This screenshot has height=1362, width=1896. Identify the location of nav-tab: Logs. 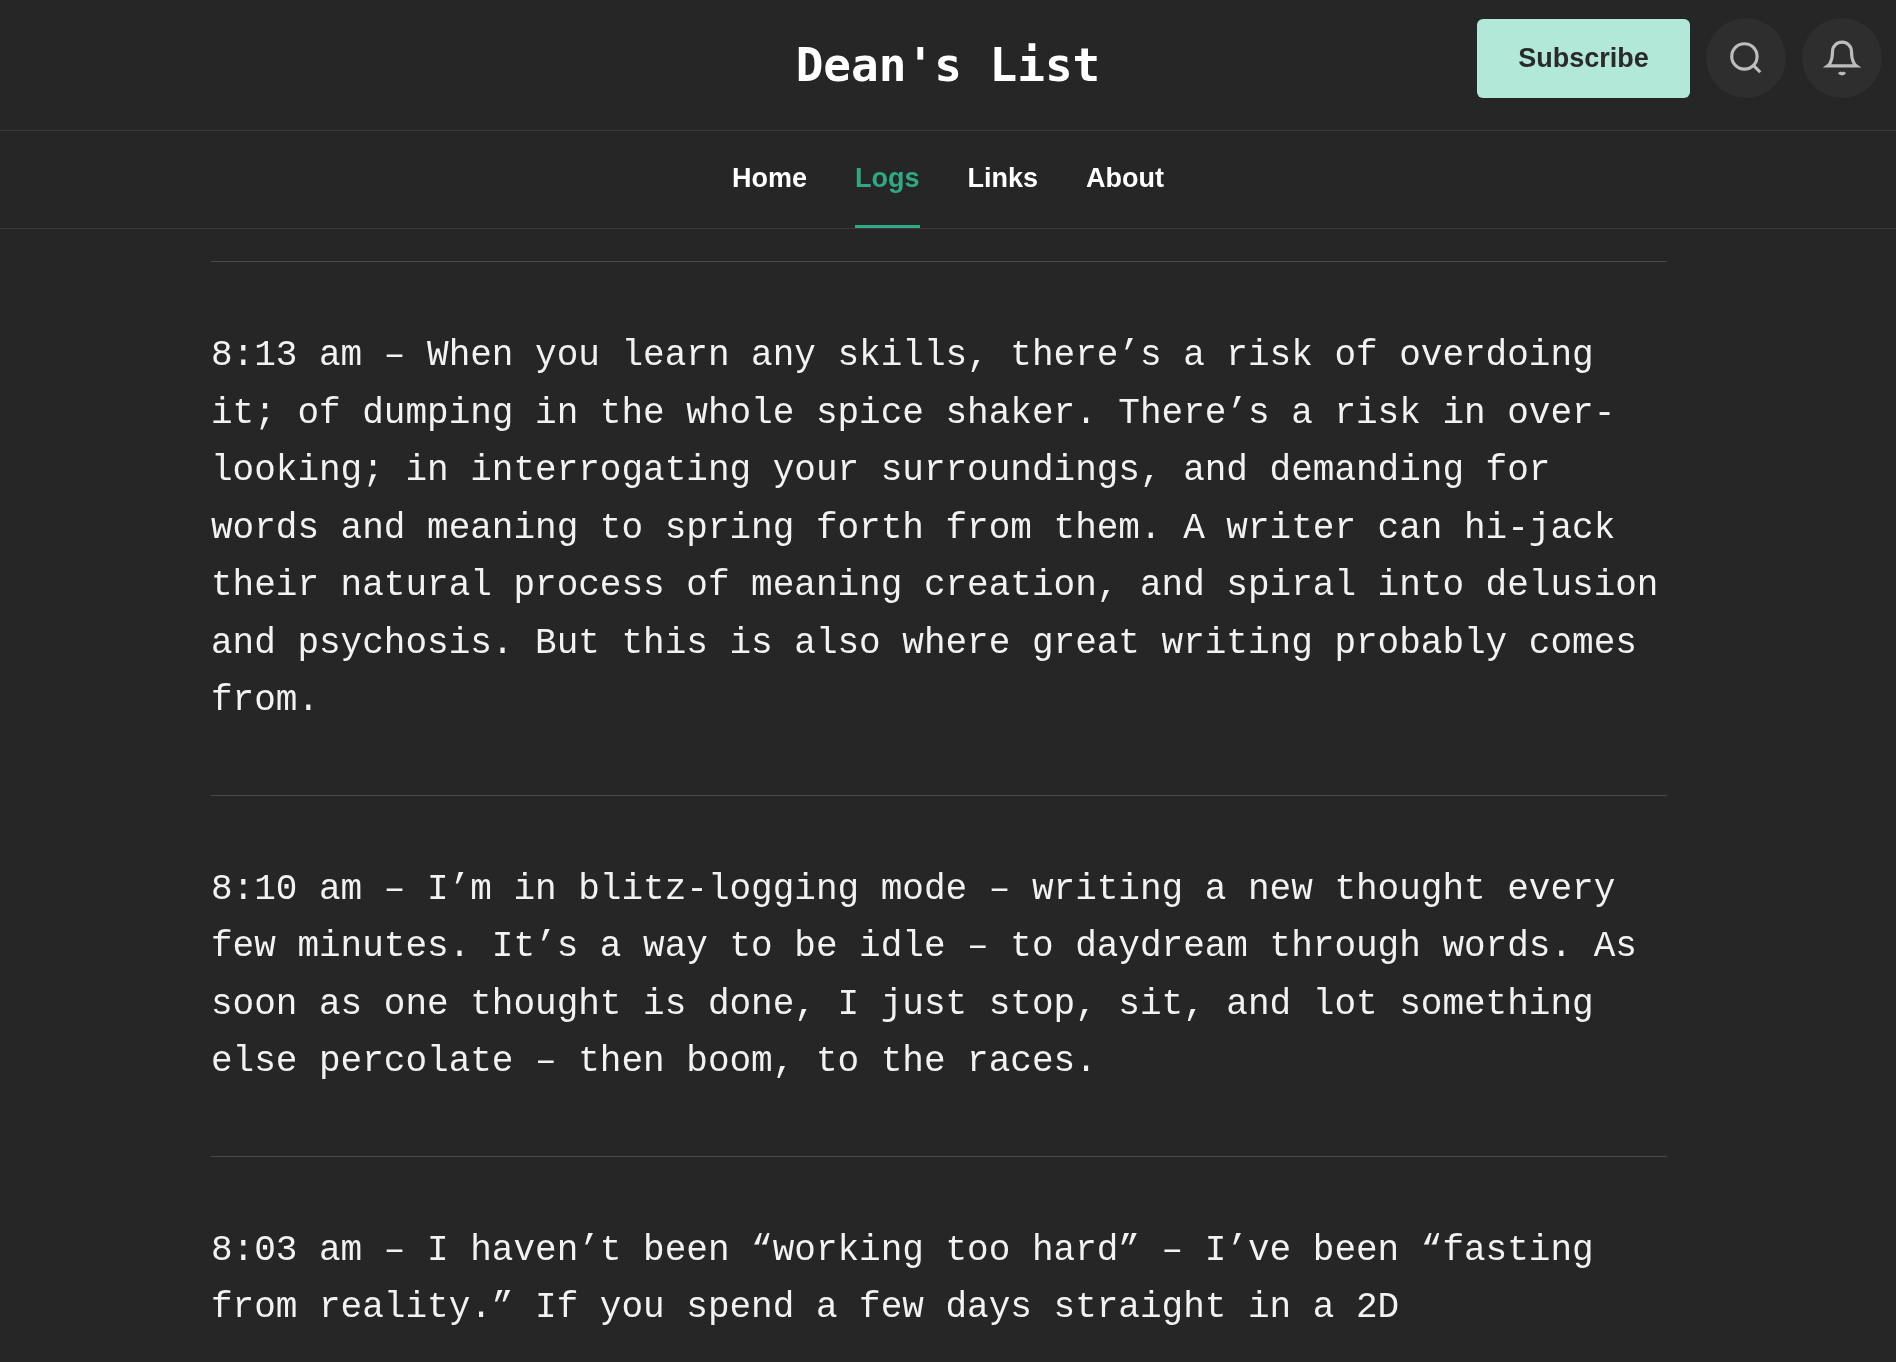
(887, 179).